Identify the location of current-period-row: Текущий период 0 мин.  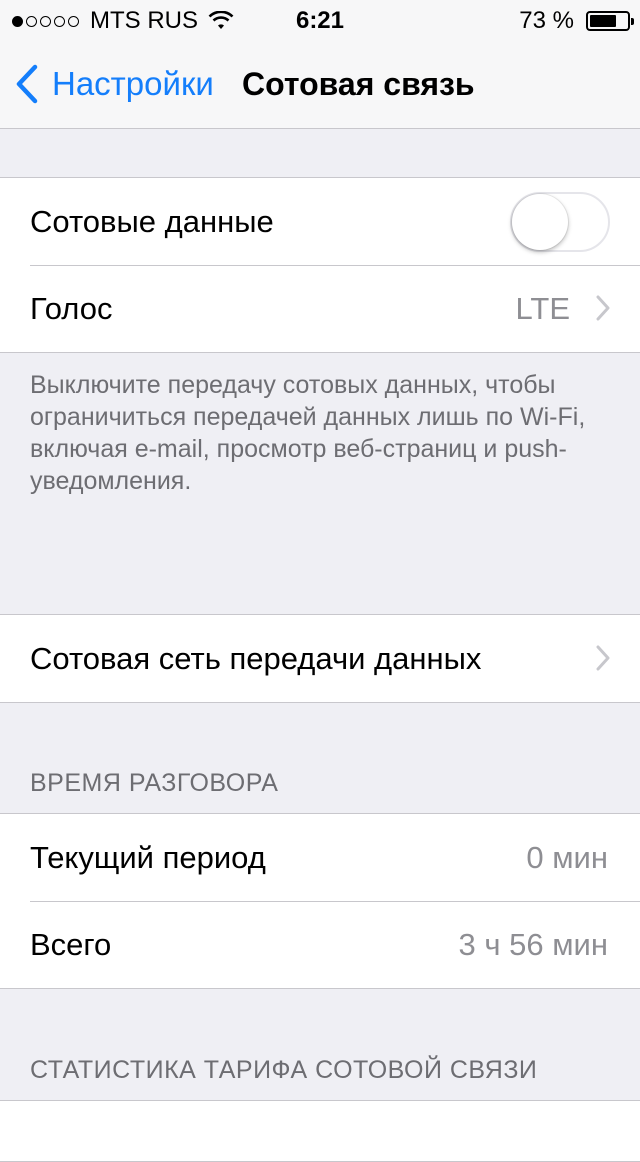
(320, 857).